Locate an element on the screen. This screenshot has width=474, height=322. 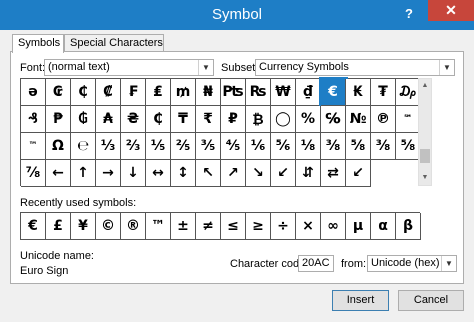
symbol-cell: ₥ is located at coordinates (183, 92).